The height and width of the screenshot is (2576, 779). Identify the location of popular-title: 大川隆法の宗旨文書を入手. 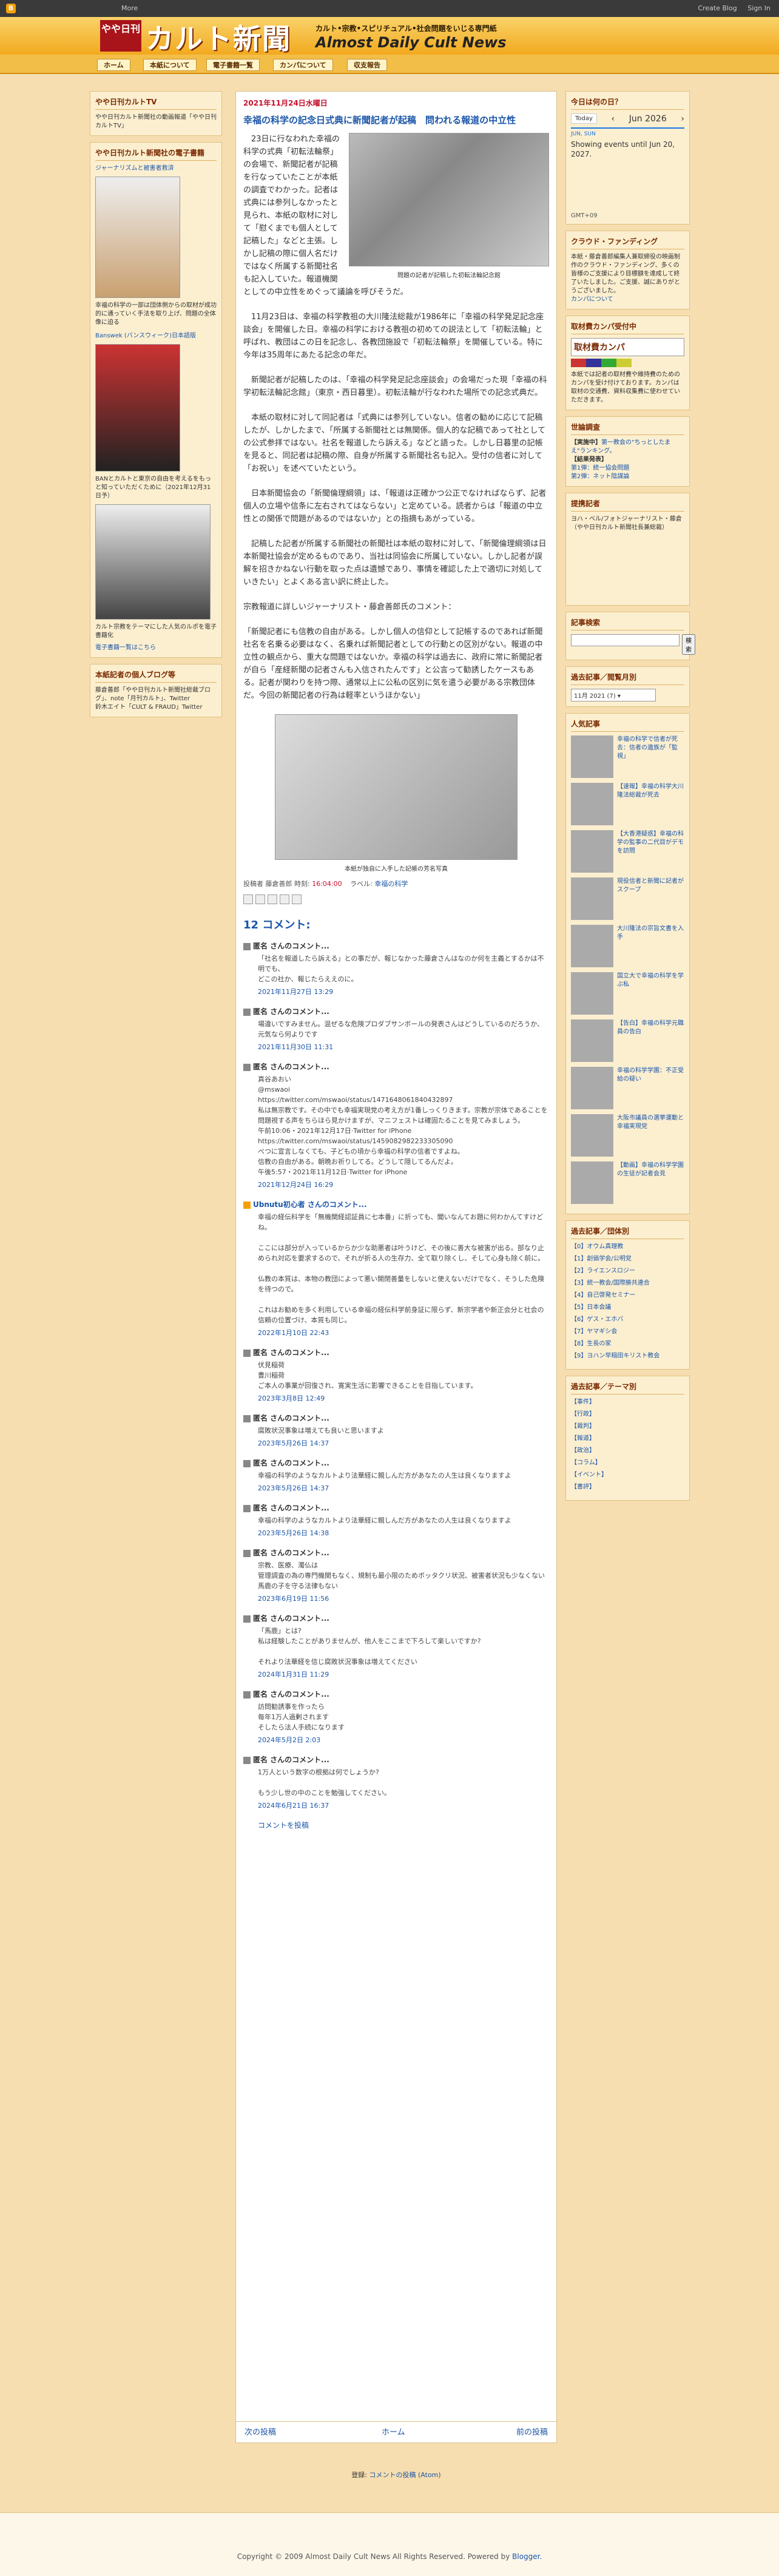
(650, 946).